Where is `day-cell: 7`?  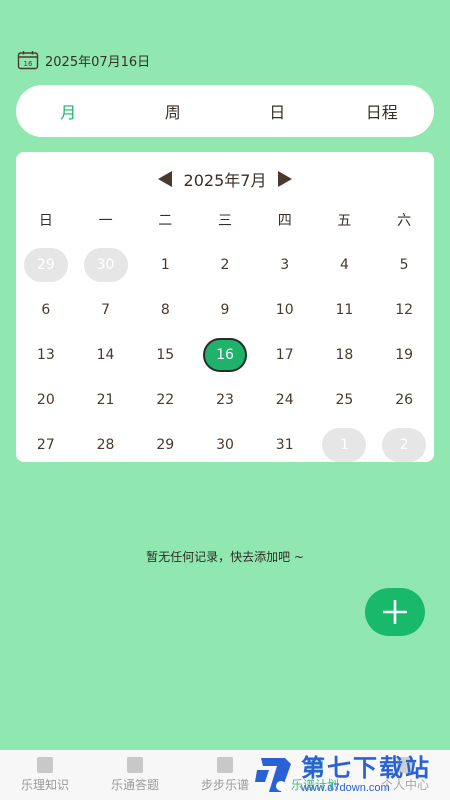 day-cell: 7 is located at coordinates (106, 309).